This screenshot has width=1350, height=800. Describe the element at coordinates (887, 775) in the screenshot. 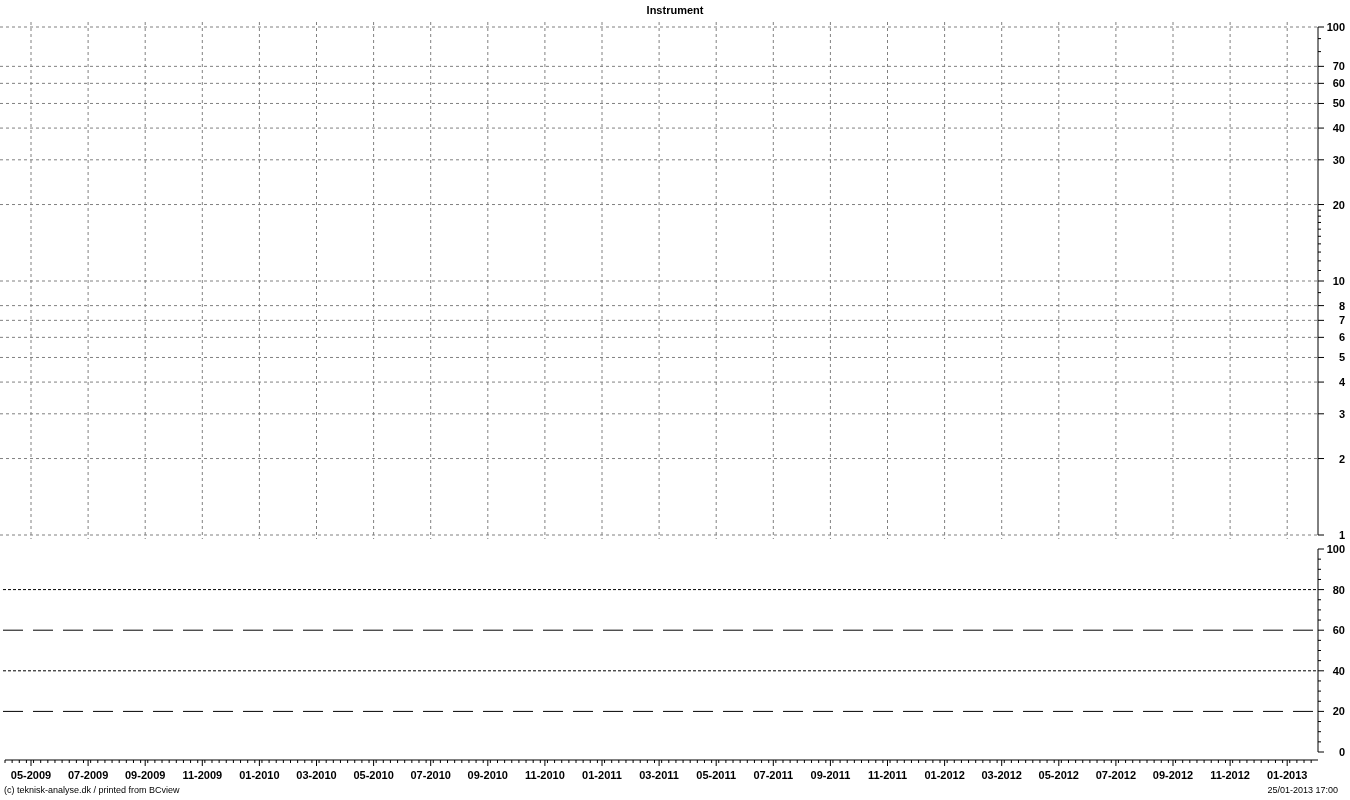

I see `axis-label: 11-2011` at that location.